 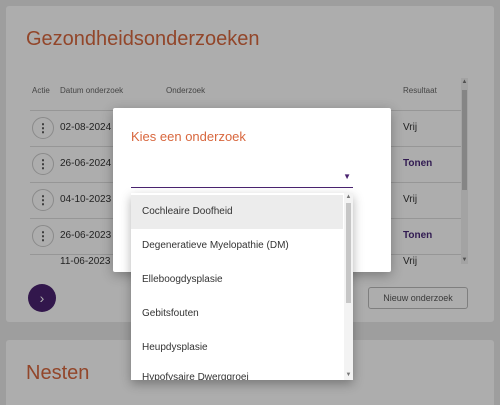 What do you see at coordinates (348, 375) in the screenshot?
I see `scroll-down-icon: ▼` at bounding box center [348, 375].